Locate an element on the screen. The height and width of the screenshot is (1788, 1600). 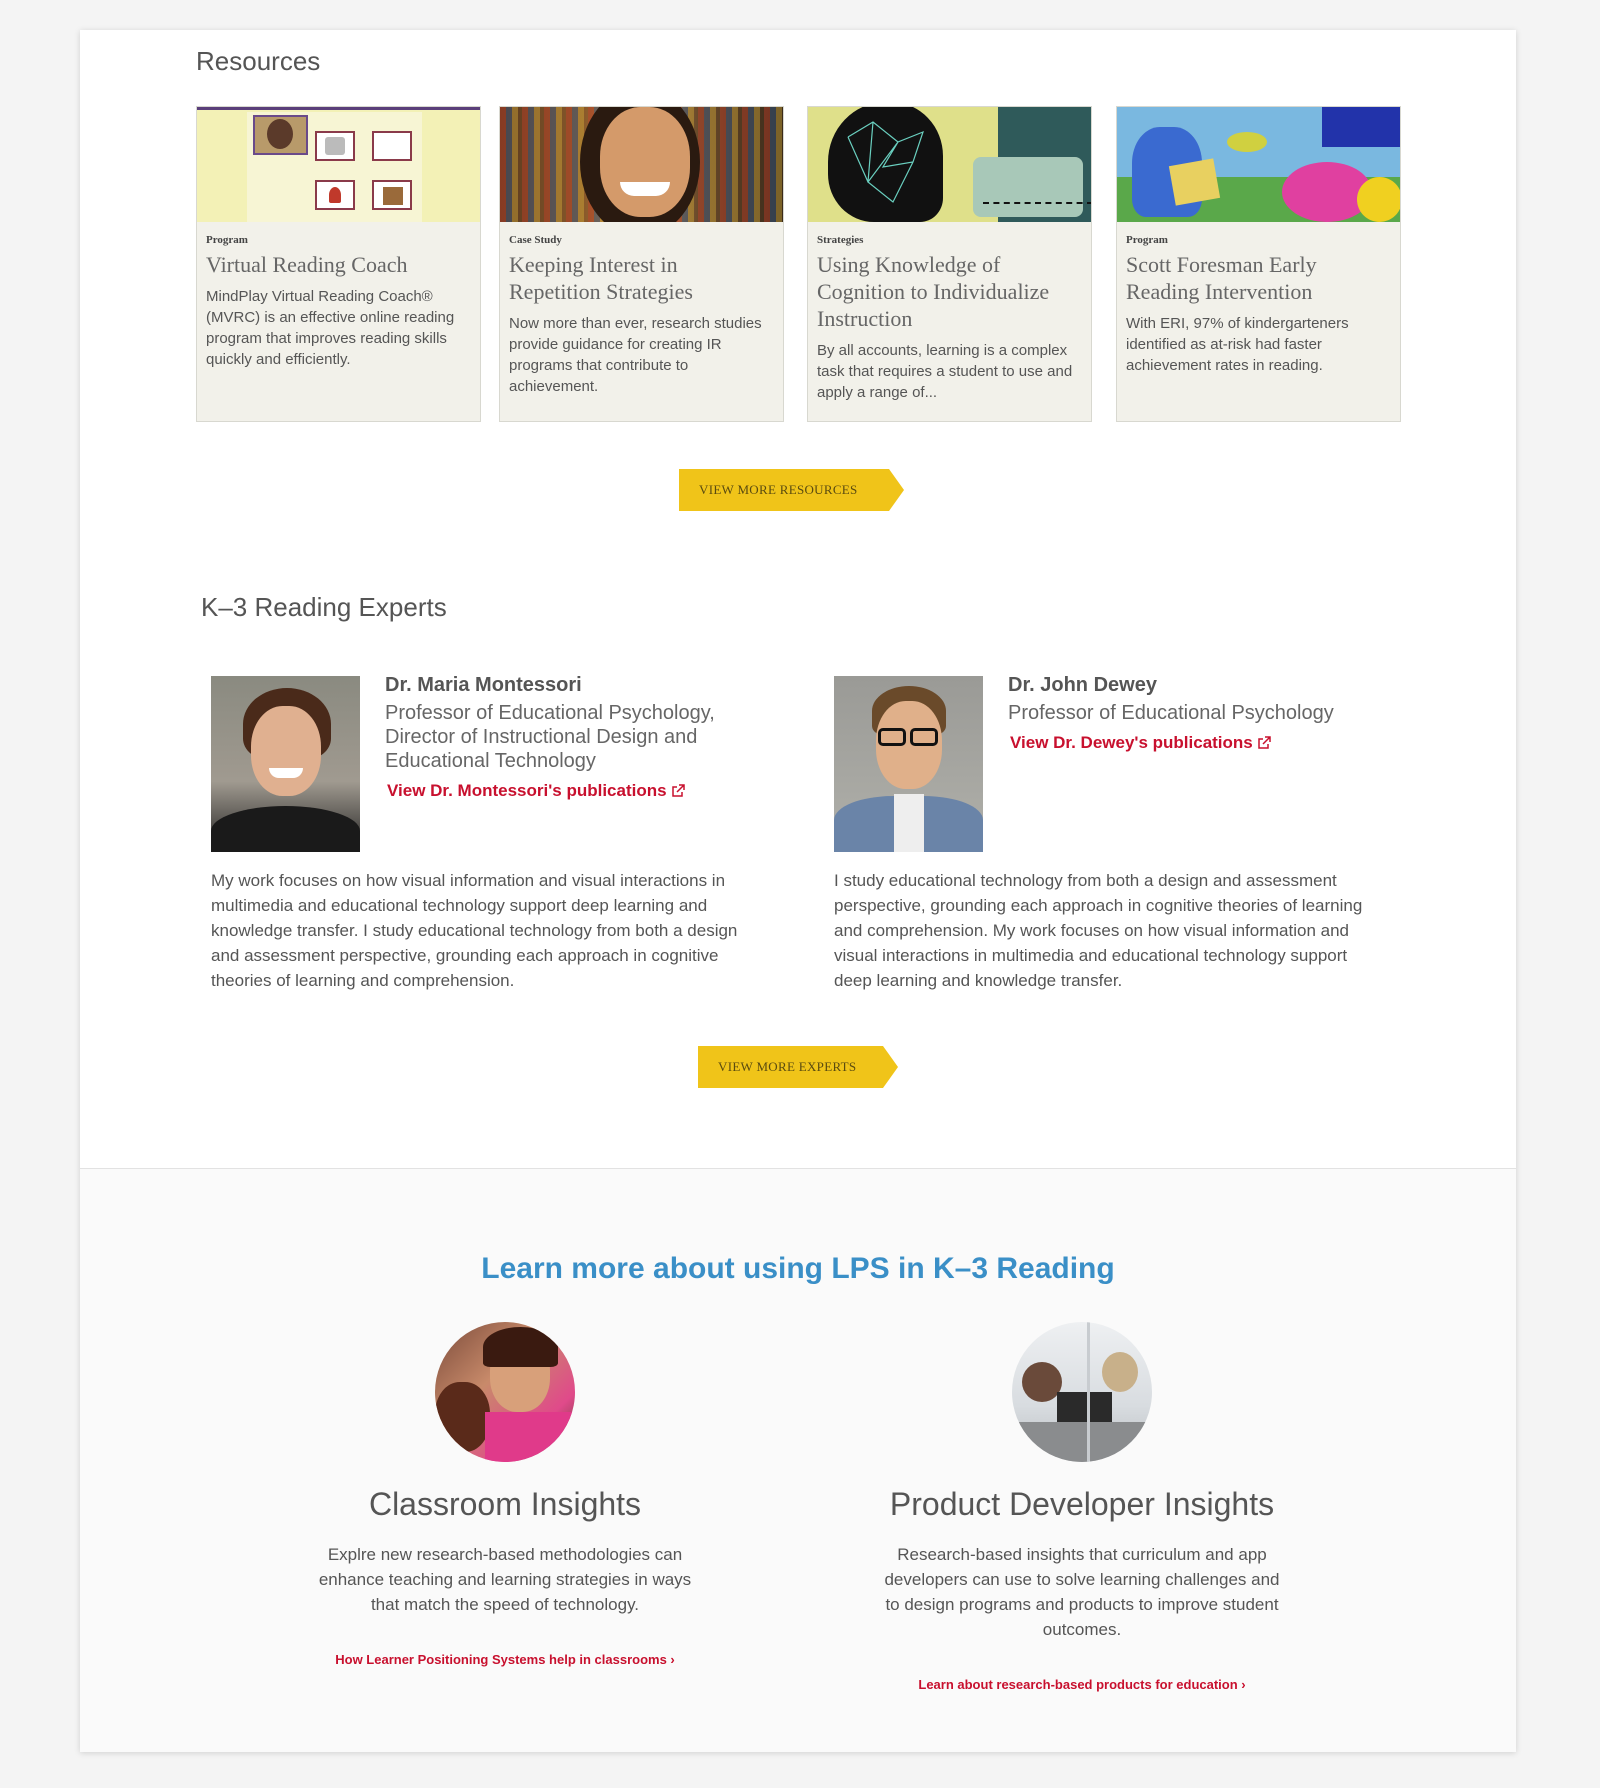
card-title: Virtual Reading Coach is located at coordinates (338, 264).